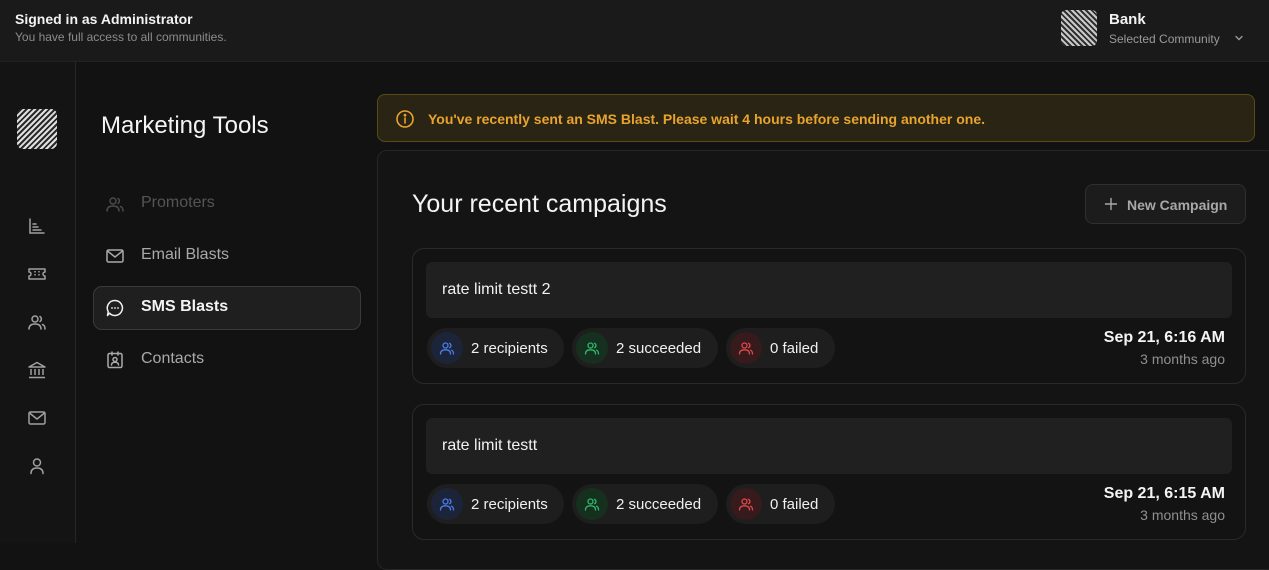  Describe the element at coordinates (1127, 19) in the screenshot. I see `community-name: Bank` at that location.